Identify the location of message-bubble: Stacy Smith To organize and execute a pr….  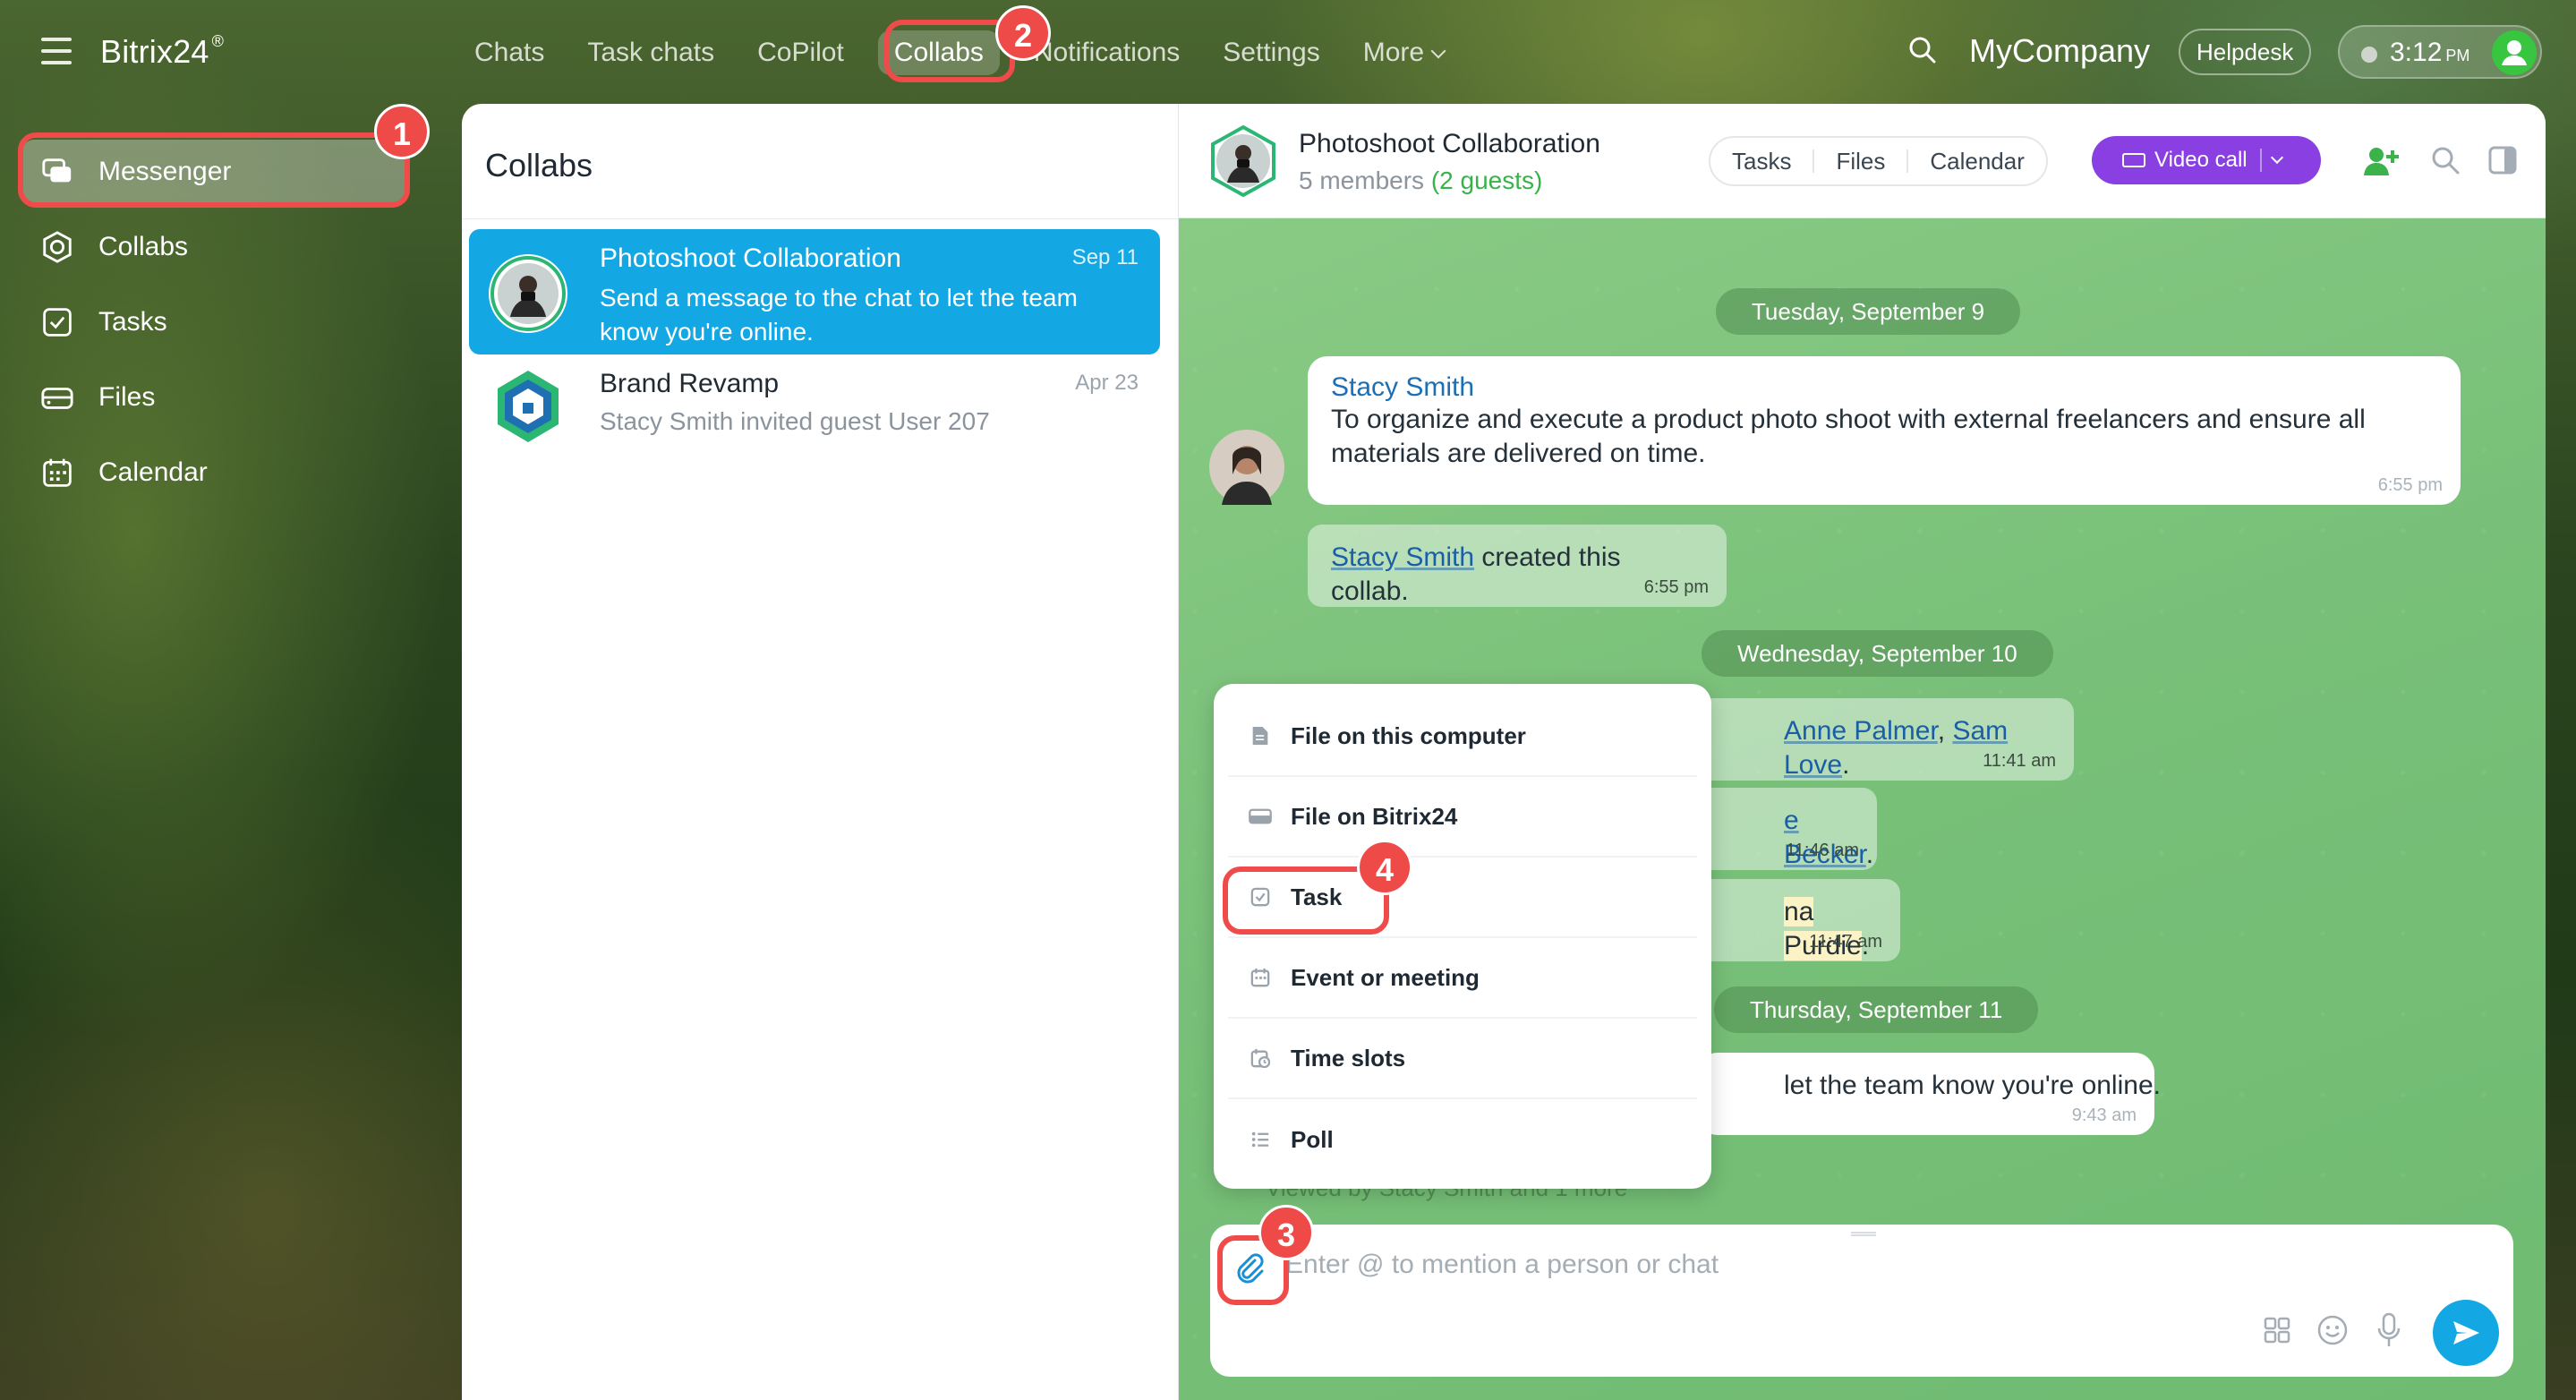
(1884, 430).